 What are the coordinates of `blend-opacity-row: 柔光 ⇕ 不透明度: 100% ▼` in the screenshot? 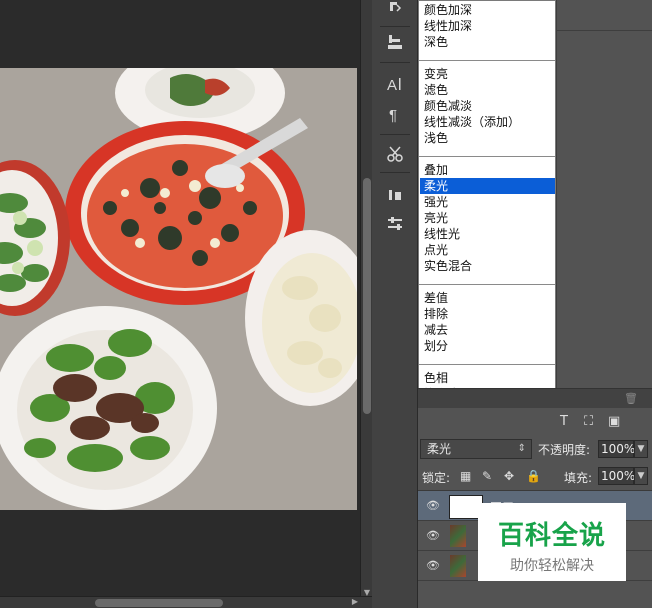 It's located at (535, 449).